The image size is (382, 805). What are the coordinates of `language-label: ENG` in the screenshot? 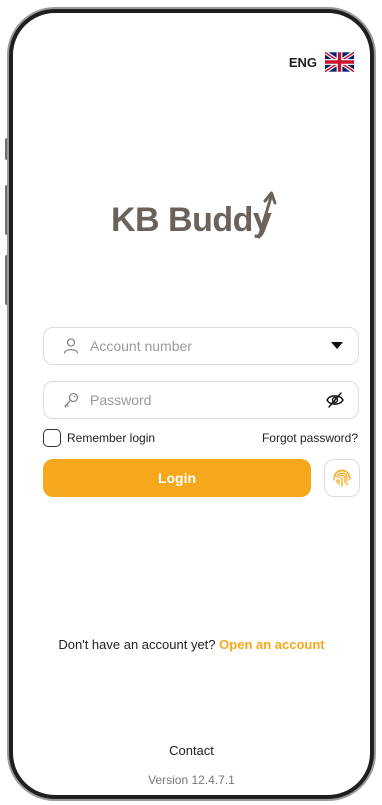 It's located at (302, 62).